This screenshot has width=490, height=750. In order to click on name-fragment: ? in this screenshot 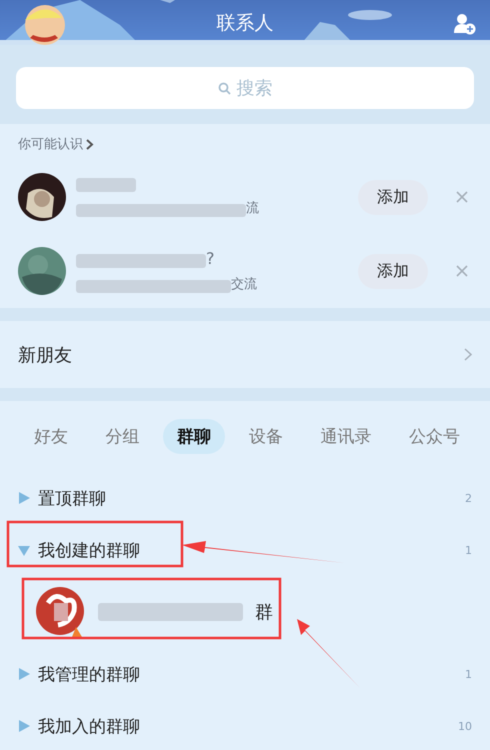, I will do `click(210, 258)`.